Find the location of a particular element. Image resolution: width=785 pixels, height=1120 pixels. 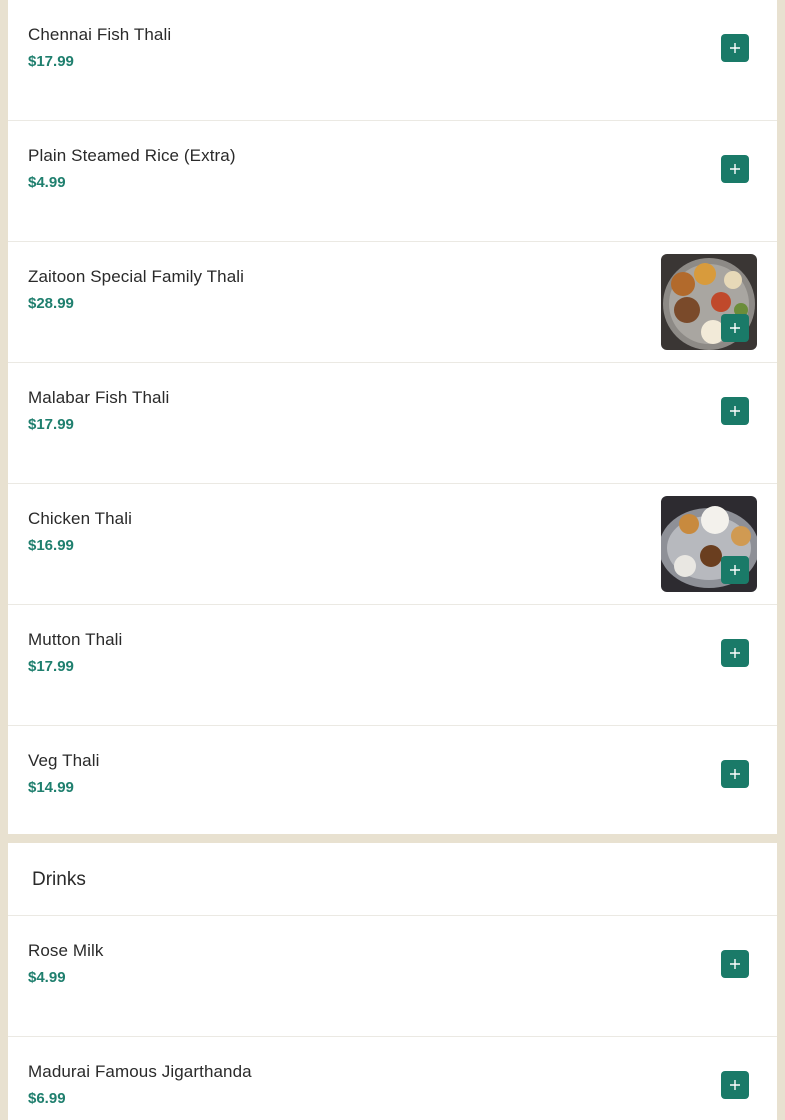

item-price: $14.99 is located at coordinates (51, 787).